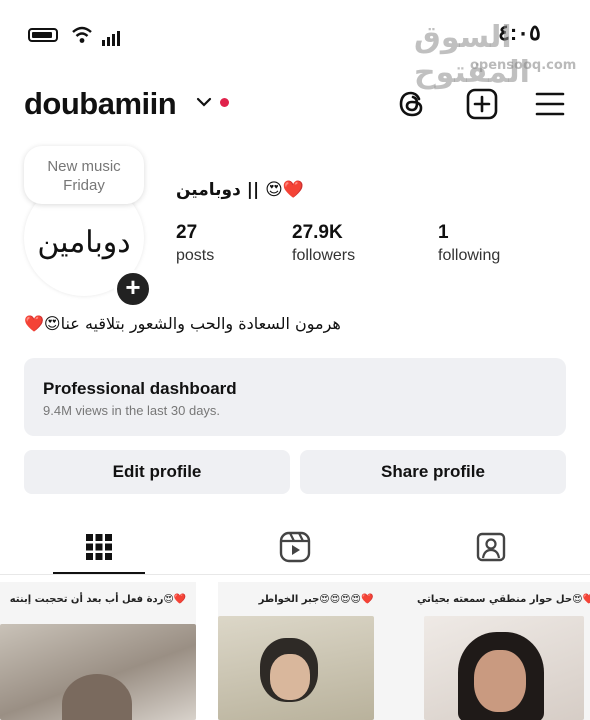 Image resolution: width=590 pixels, height=720 pixels. I want to click on tab-posts-grid, so click(99, 547).